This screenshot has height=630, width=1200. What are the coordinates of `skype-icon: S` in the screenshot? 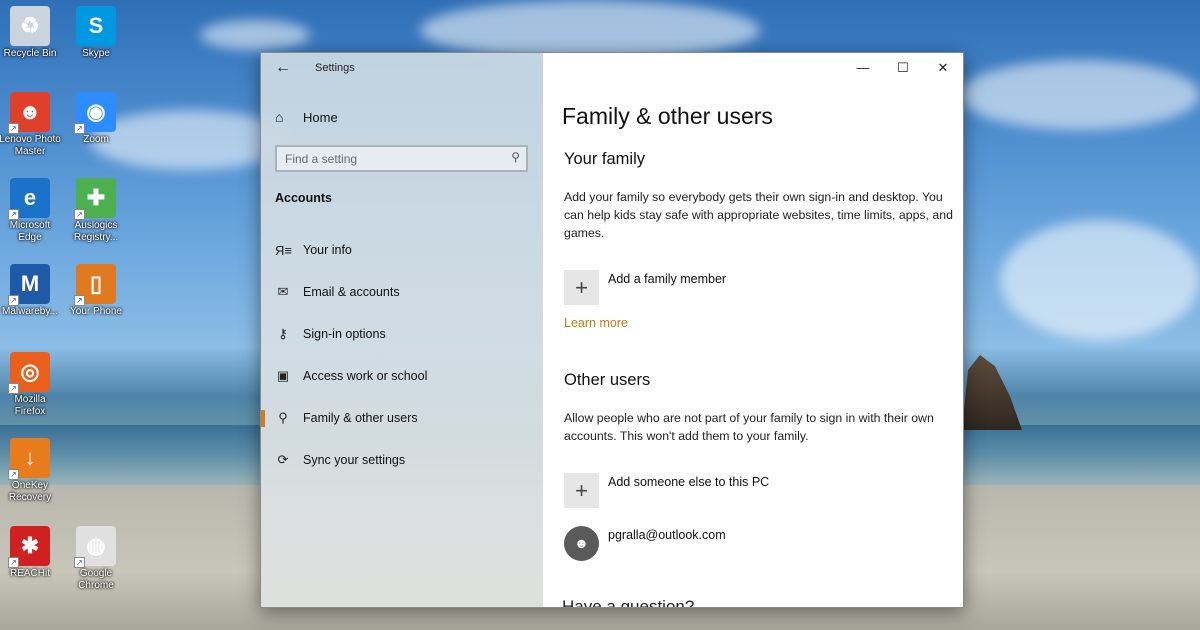 It's located at (96, 26).